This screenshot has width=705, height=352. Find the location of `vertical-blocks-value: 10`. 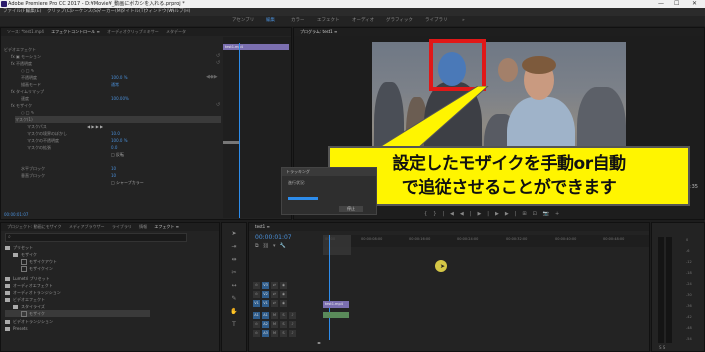

vertical-blocks-value: 10 is located at coordinates (113, 175).